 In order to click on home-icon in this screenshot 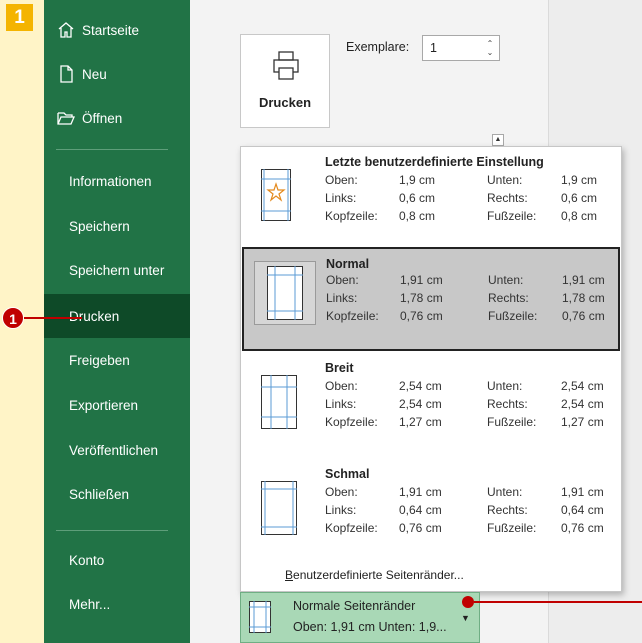, I will do `click(66, 30)`.